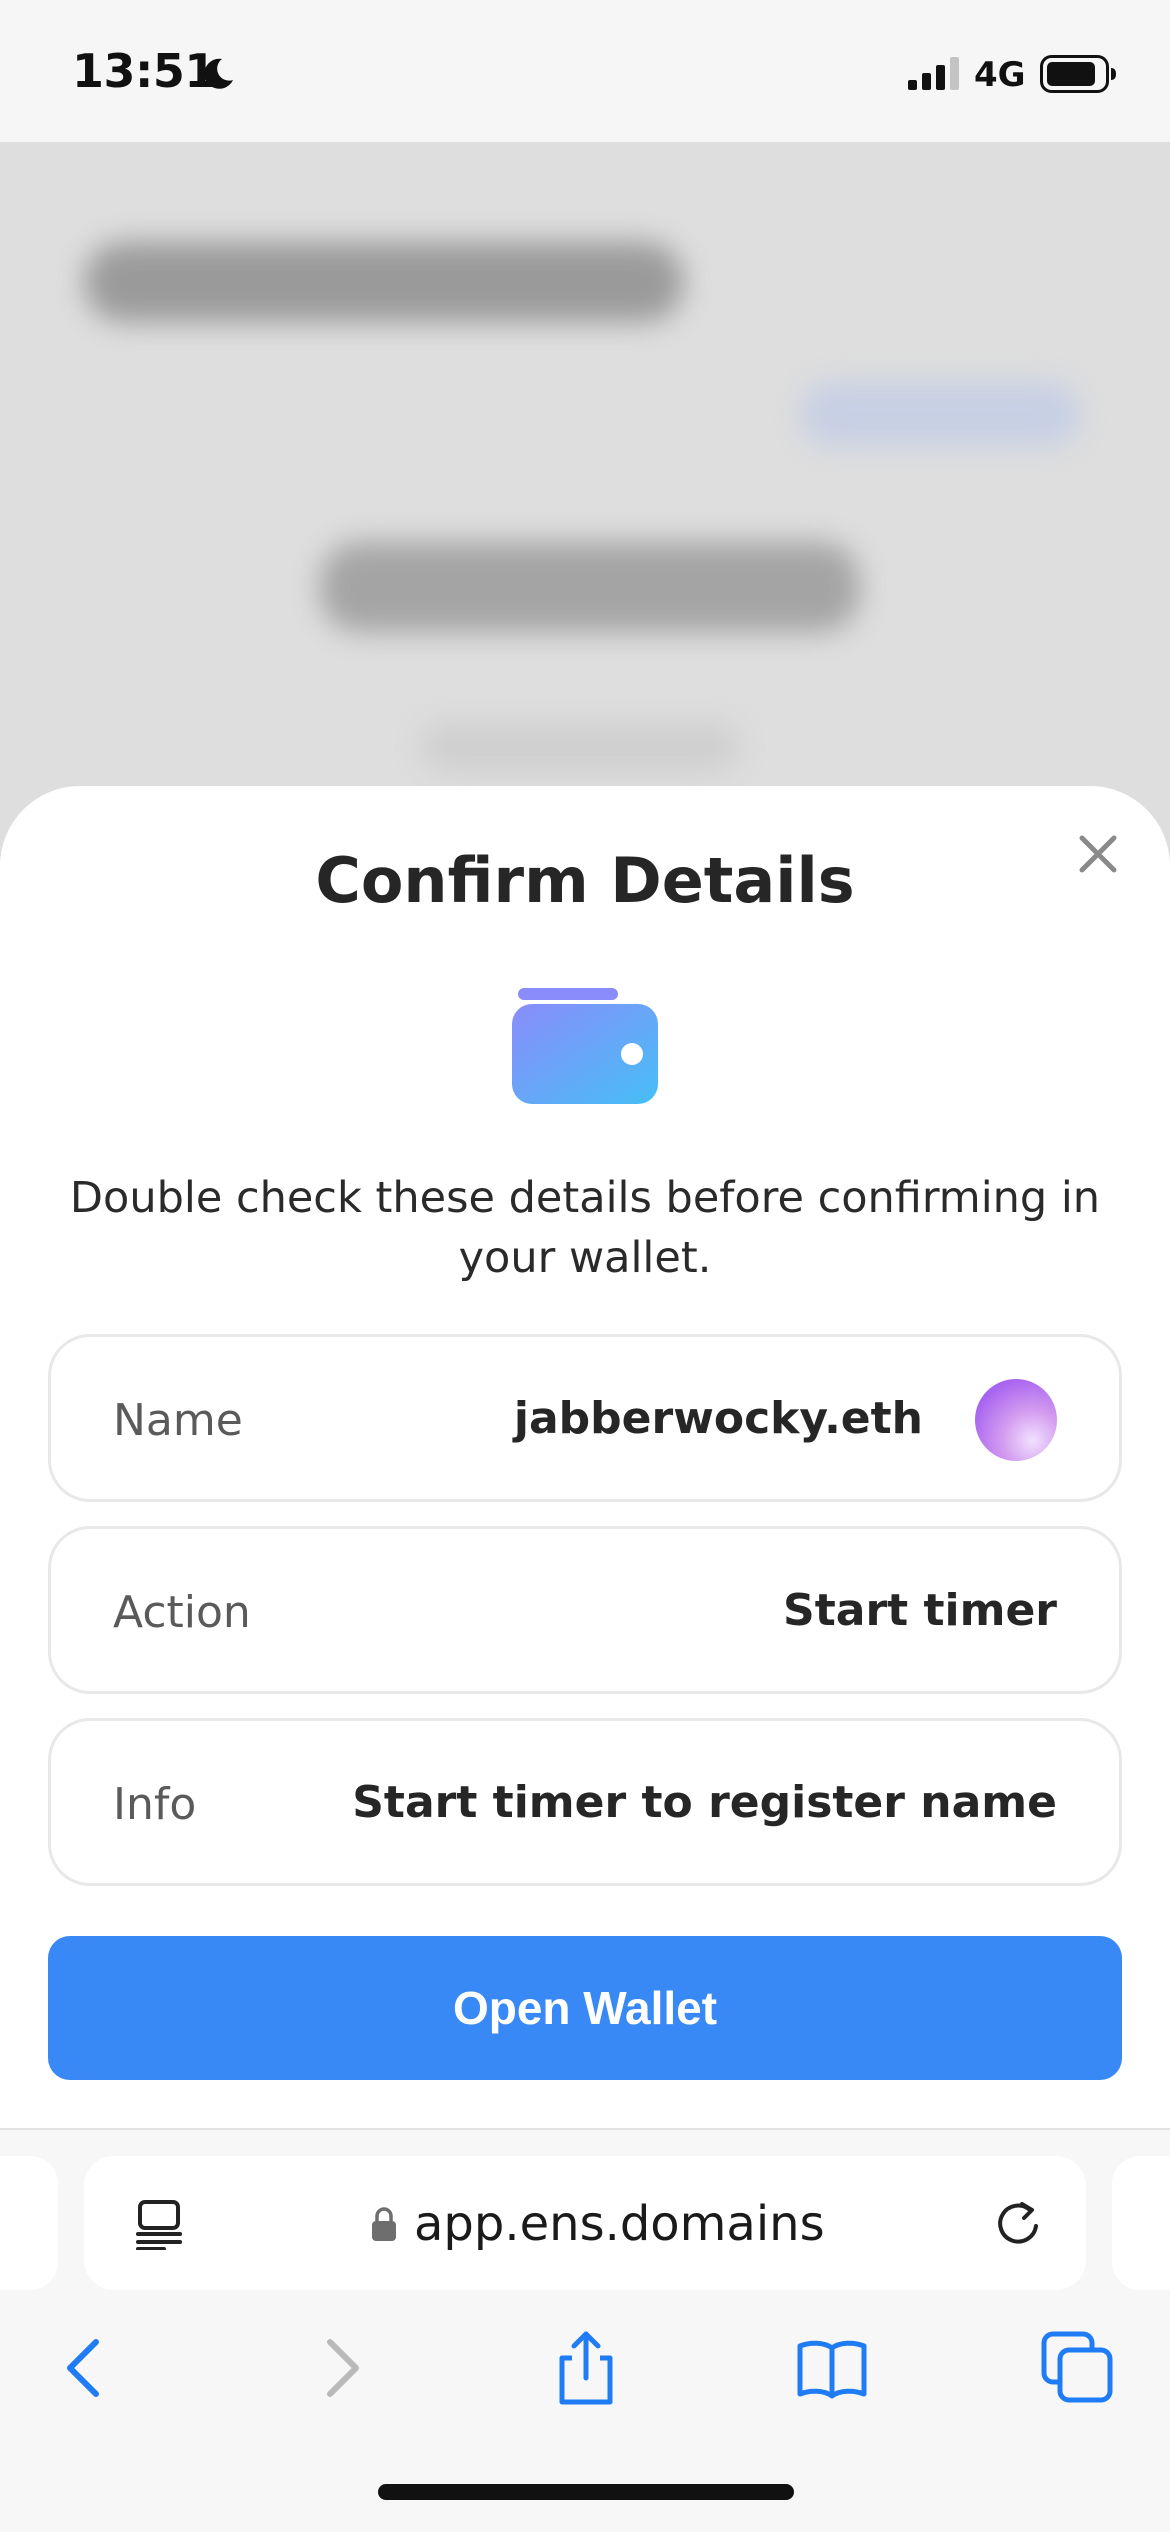  I want to click on tabs-icon, so click(1078, 2368).